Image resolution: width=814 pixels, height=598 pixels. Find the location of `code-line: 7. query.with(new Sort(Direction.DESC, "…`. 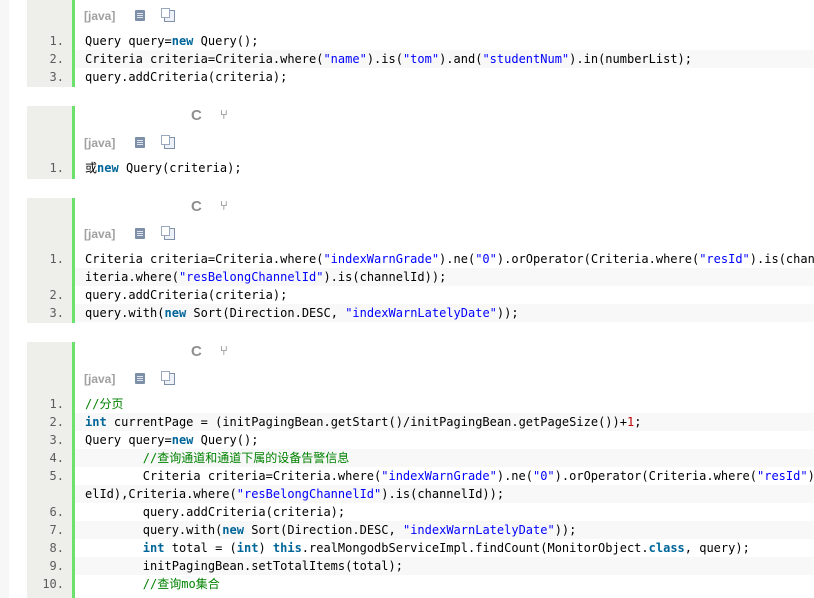

code-line: 7. query.with(new Sort(Direction.DESC, "… is located at coordinates (420, 530).